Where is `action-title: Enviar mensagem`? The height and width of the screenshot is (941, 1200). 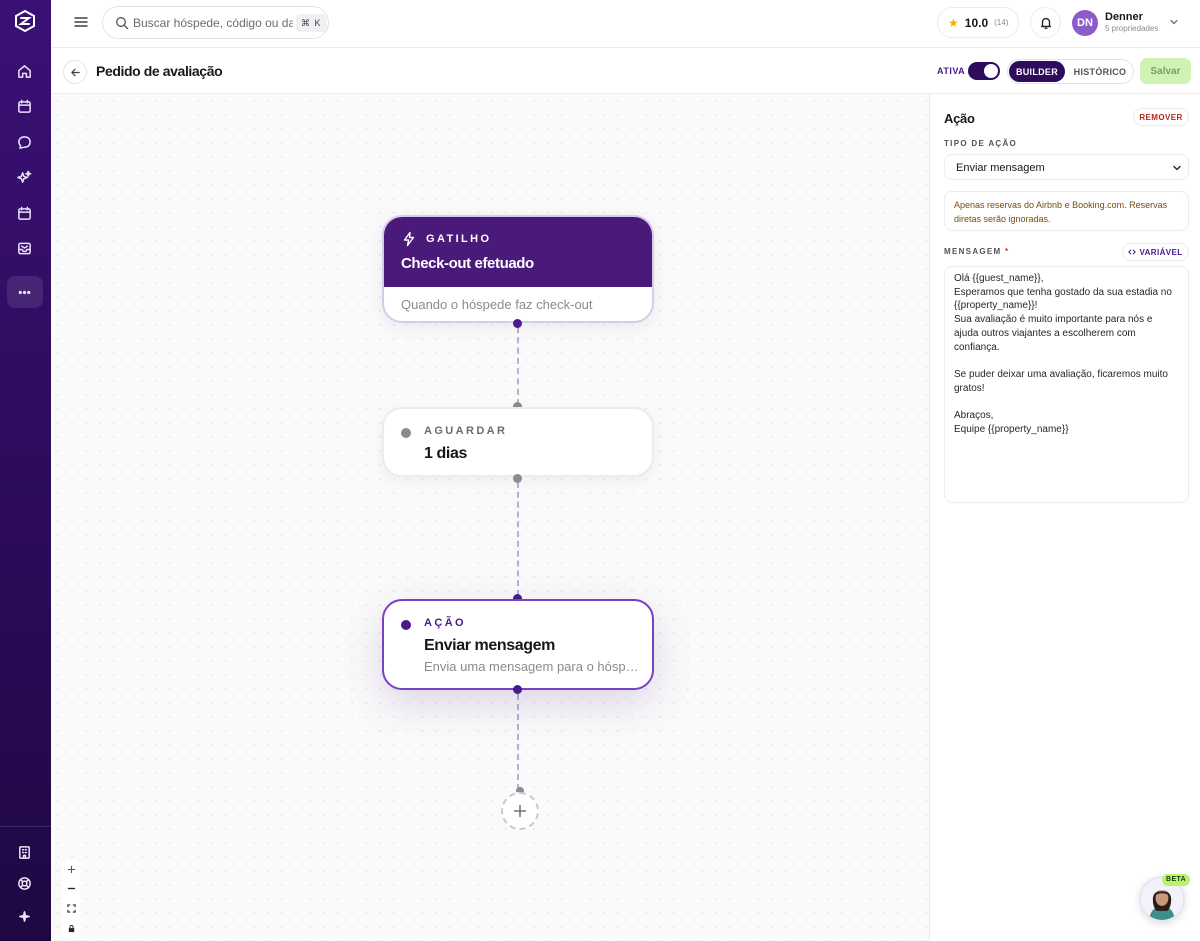
action-title: Enviar mensagem is located at coordinates (489, 645).